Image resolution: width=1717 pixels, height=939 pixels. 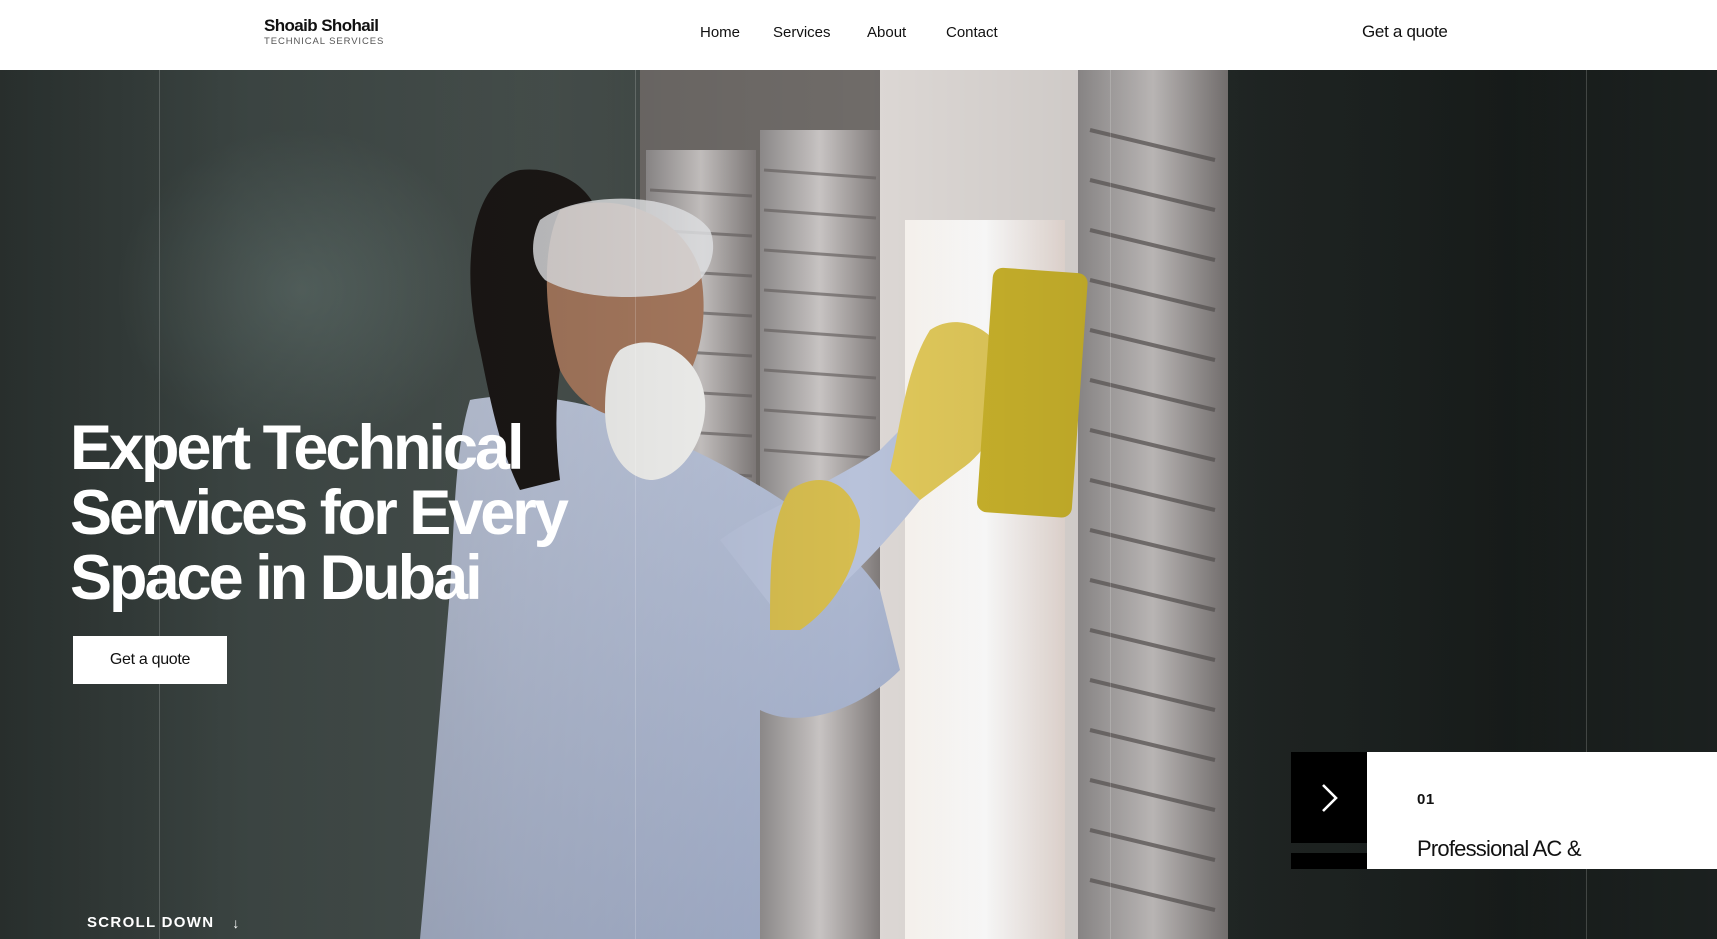 I want to click on nav-item-contact: Contact, so click(x=972, y=32).